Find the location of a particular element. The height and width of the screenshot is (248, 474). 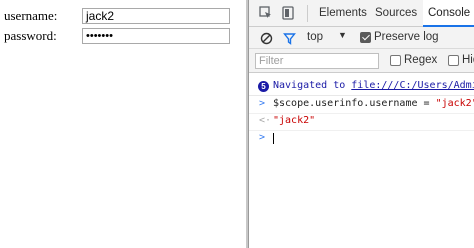

command-chevron-icon: > is located at coordinates (262, 103).